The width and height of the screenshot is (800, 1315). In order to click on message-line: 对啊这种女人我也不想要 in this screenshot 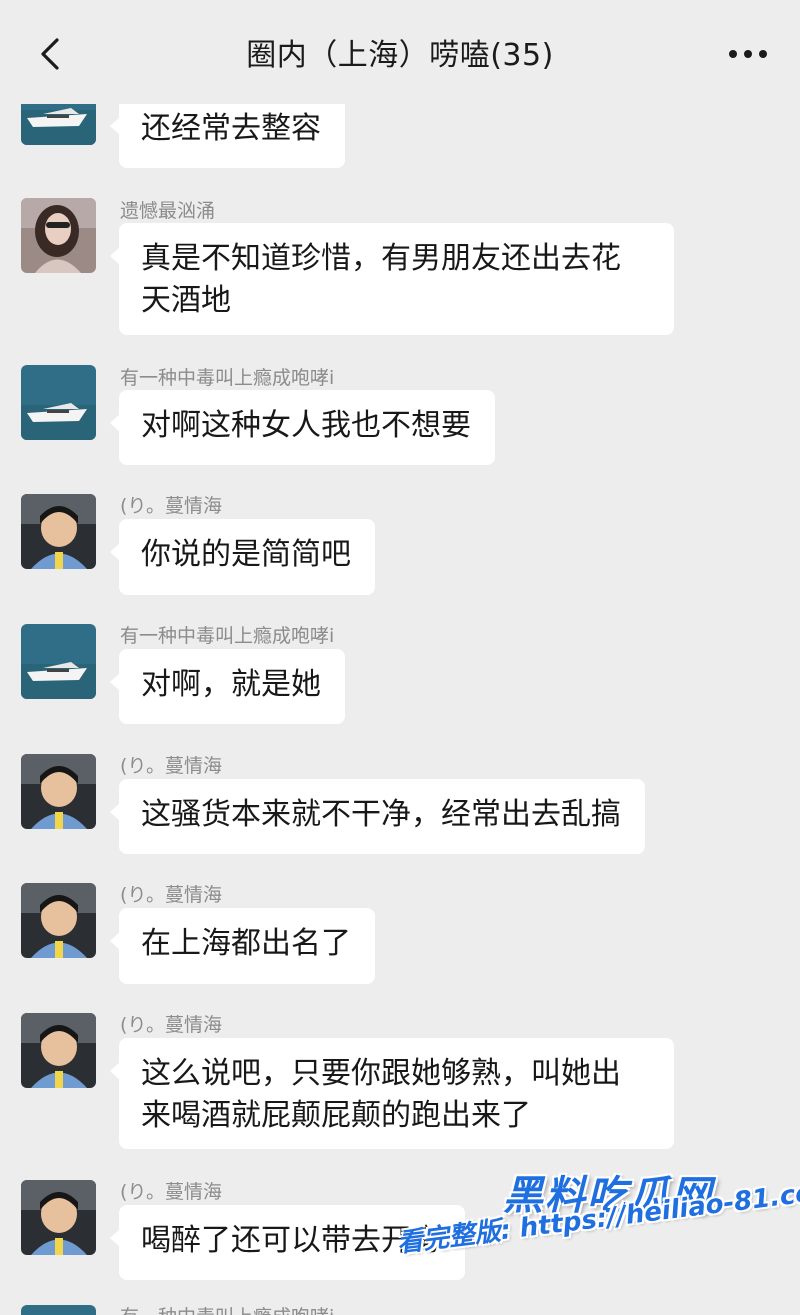, I will do `click(306, 425)`.